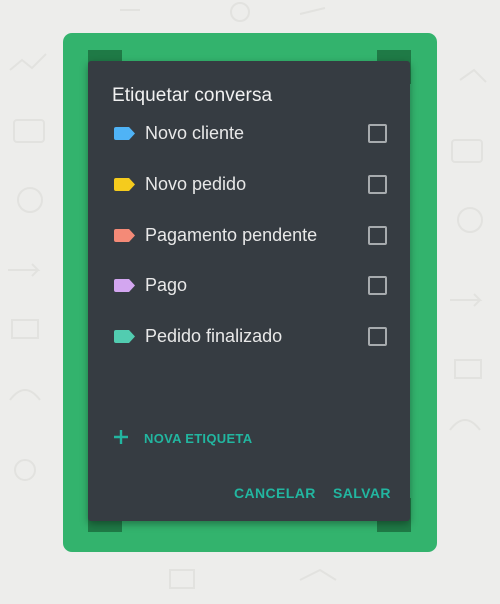 The height and width of the screenshot is (604, 500). I want to click on save-button: SALVAR, so click(362, 493).